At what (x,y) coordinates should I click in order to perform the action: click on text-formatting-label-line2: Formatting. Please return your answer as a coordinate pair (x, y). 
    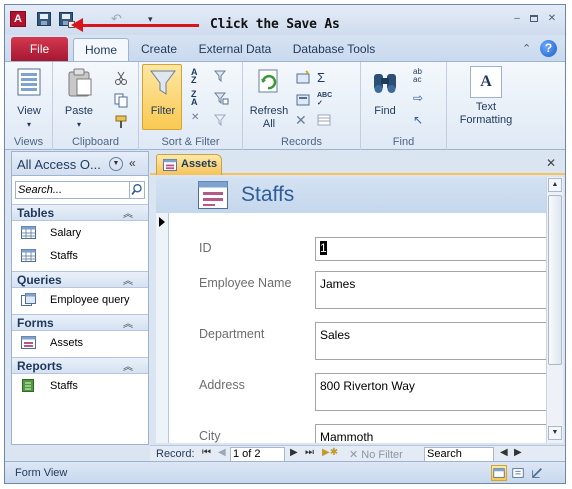
    Looking at the image, I should click on (486, 120).